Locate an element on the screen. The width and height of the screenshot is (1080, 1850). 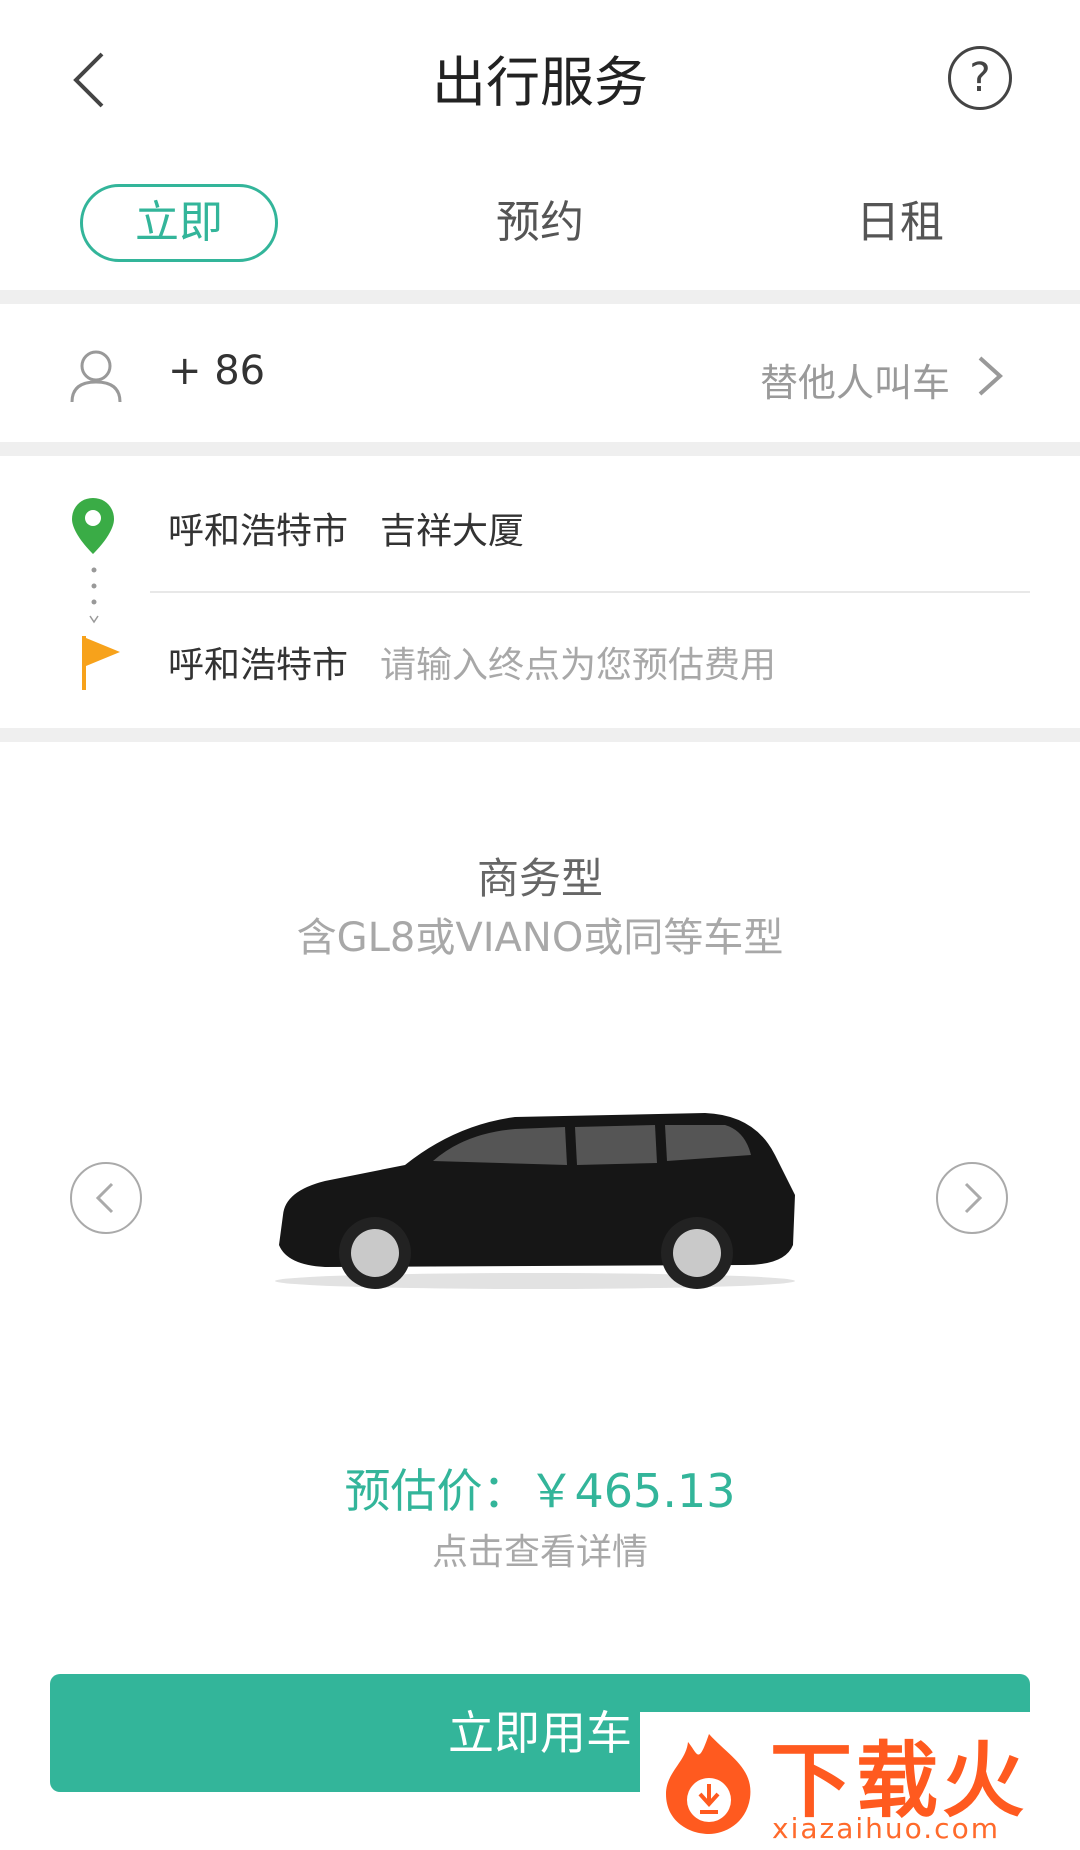
prev-car-button is located at coordinates (106, 1198).